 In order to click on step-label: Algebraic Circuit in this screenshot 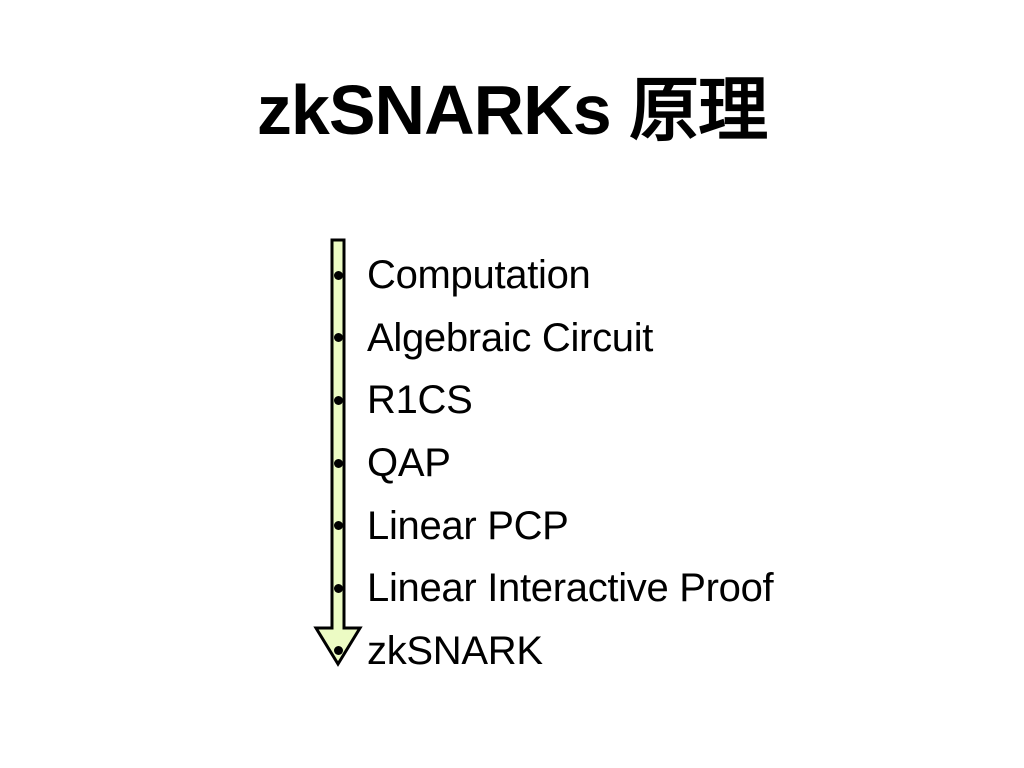, I will do `click(510, 337)`.